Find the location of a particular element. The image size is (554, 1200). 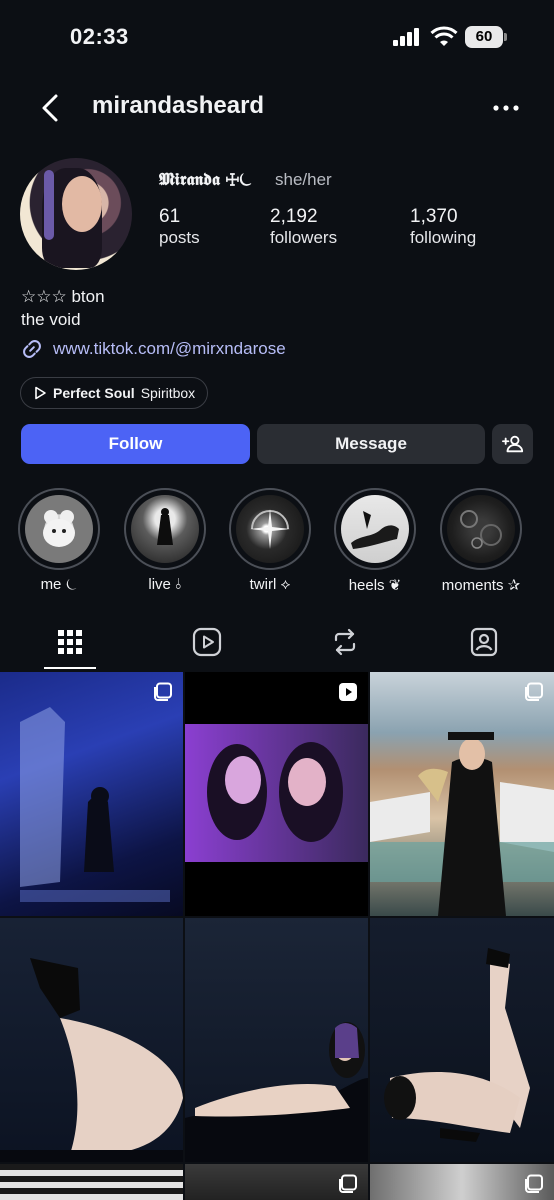

message-button: Message is located at coordinates (371, 444).